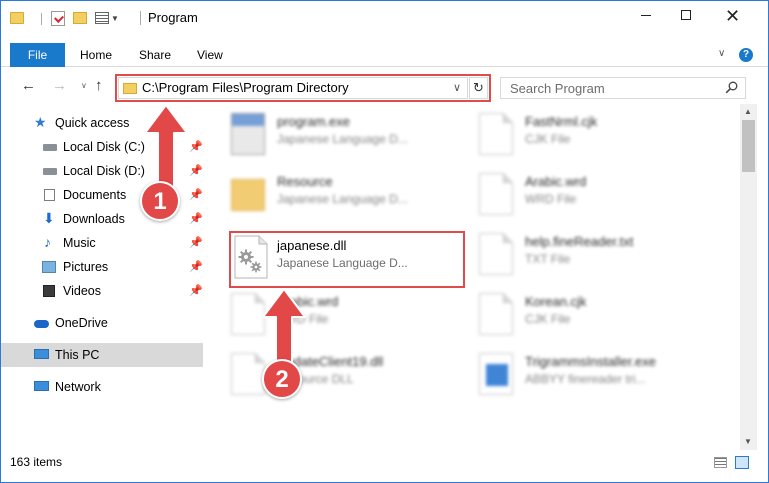 This screenshot has width=769, height=483. Describe the element at coordinates (84, 85) in the screenshot. I see `recent-locations-icon: ∨` at that location.